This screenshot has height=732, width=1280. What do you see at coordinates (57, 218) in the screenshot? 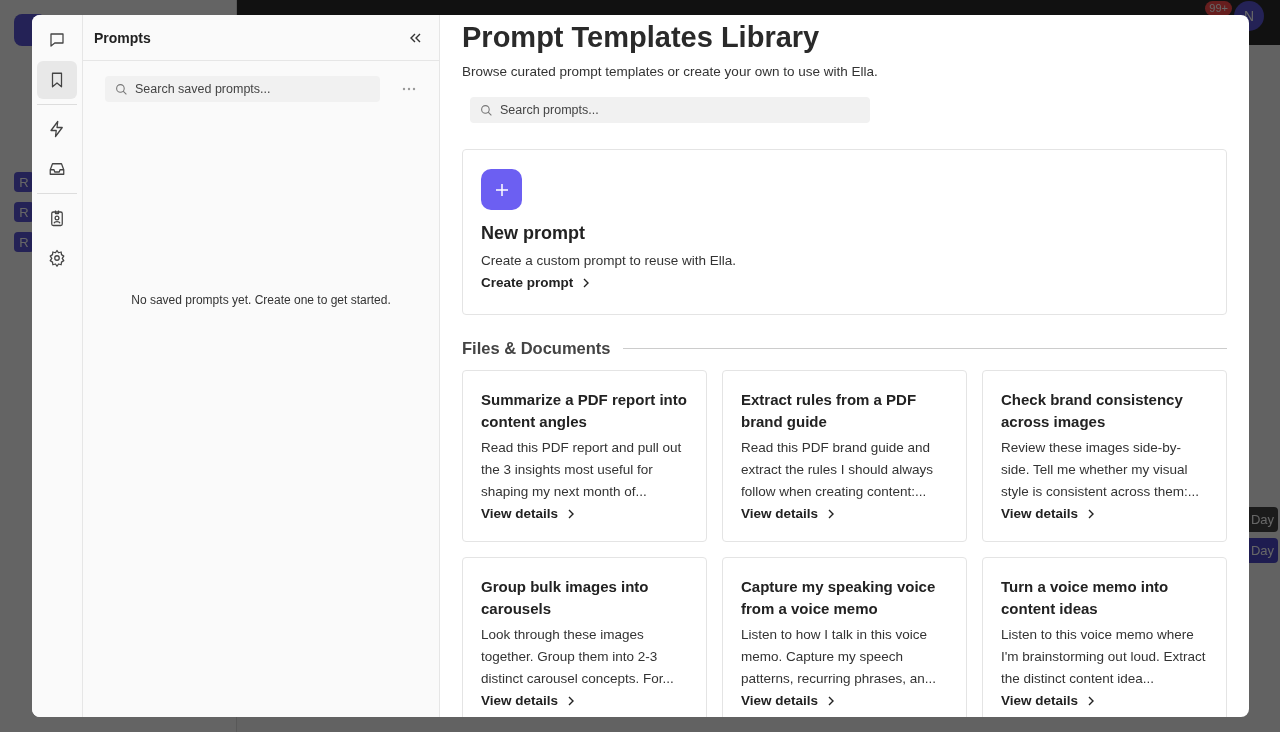
I see `id-badge-icon` at bounding box center [57, 218].